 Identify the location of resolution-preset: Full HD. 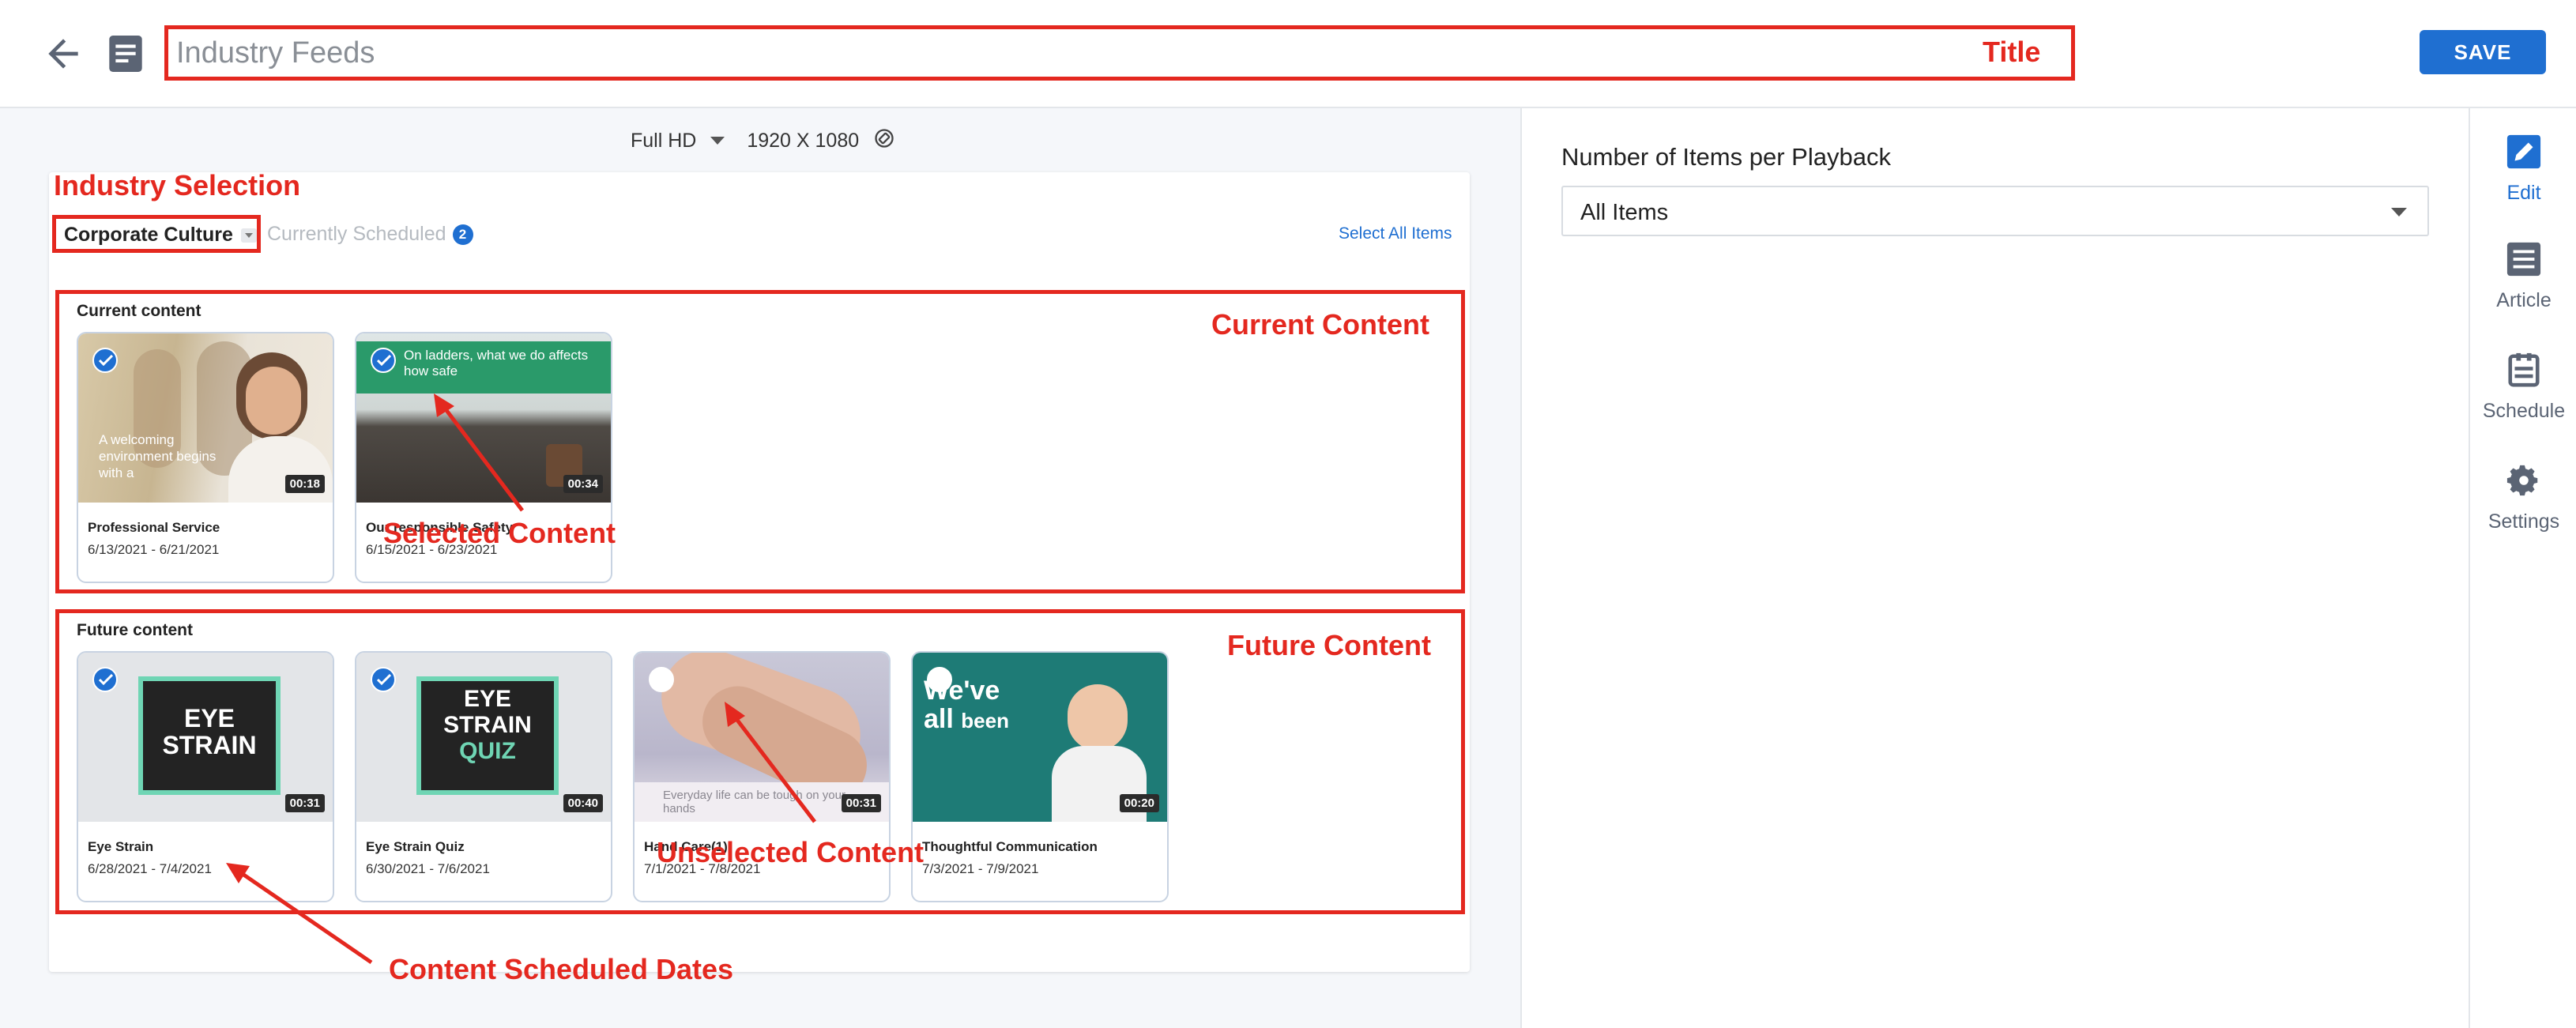
(663, 141).